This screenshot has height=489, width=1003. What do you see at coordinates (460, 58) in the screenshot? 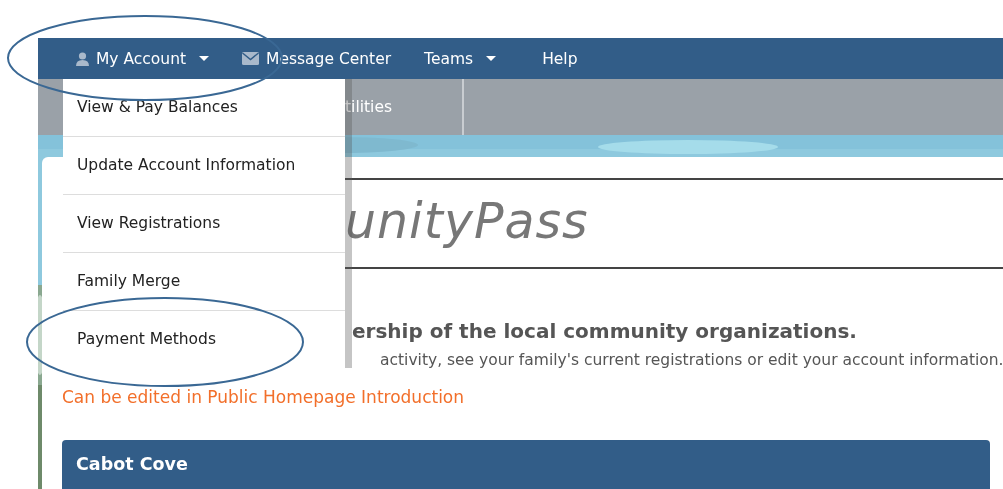
I see `nav-item: Teams` at bounding box center [460, 58].